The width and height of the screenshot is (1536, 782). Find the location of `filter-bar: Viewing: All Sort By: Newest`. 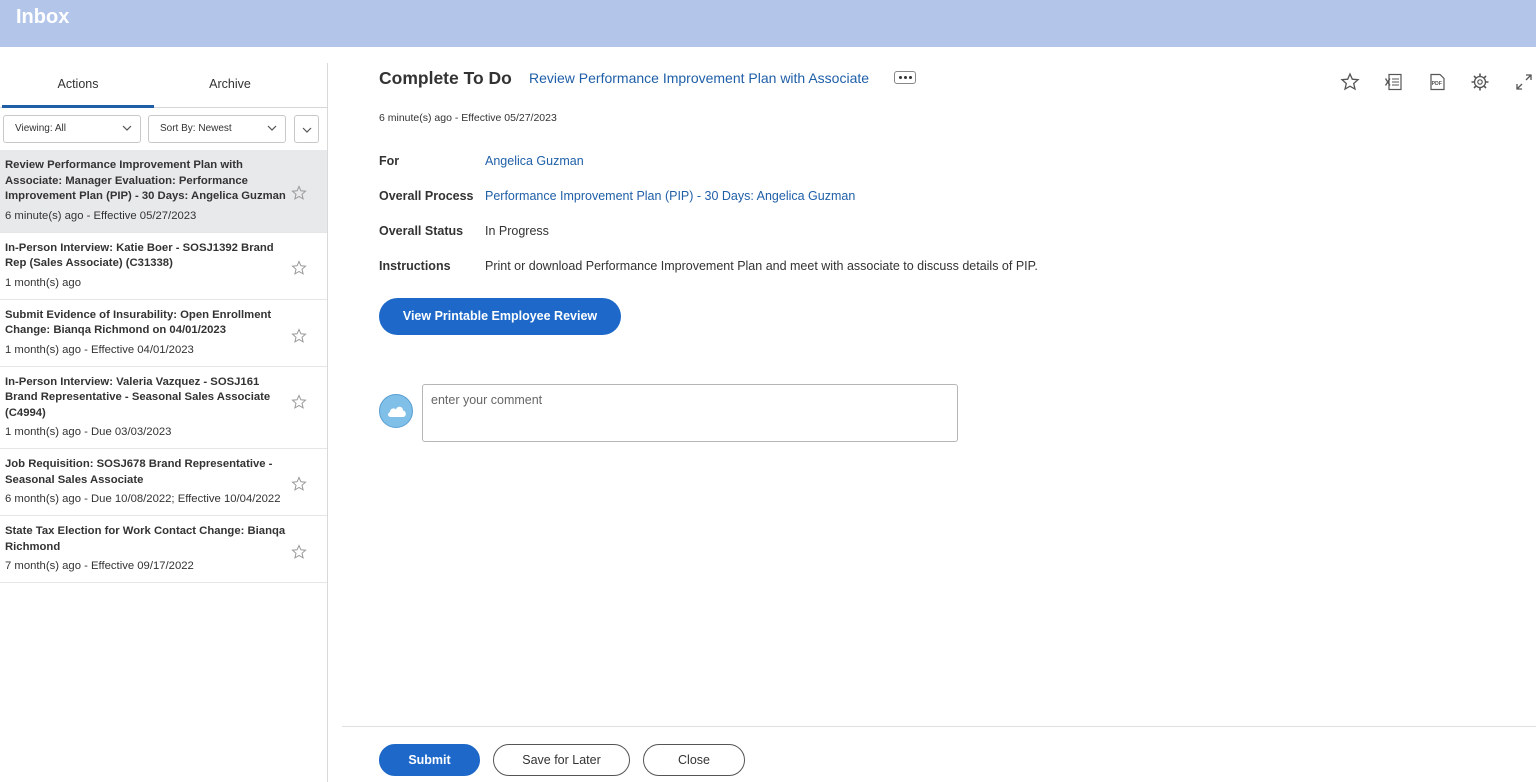

filter-bar: Viewing: All Sort By: Newest is located at coordinates (163, 129).